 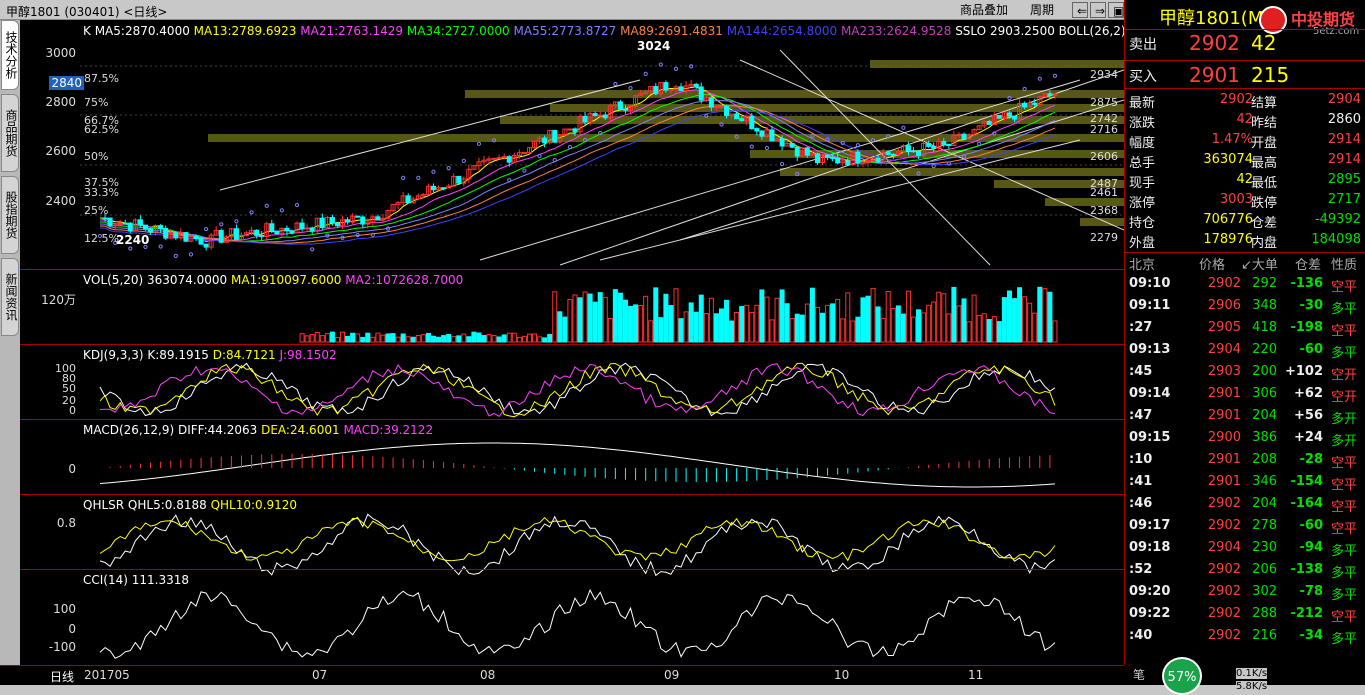 What do you see at coordinates (1245, 461) in the screenshot?
I see `tick-row: :10 2901 208 -28 空平` at bounding box center [1245, 461].